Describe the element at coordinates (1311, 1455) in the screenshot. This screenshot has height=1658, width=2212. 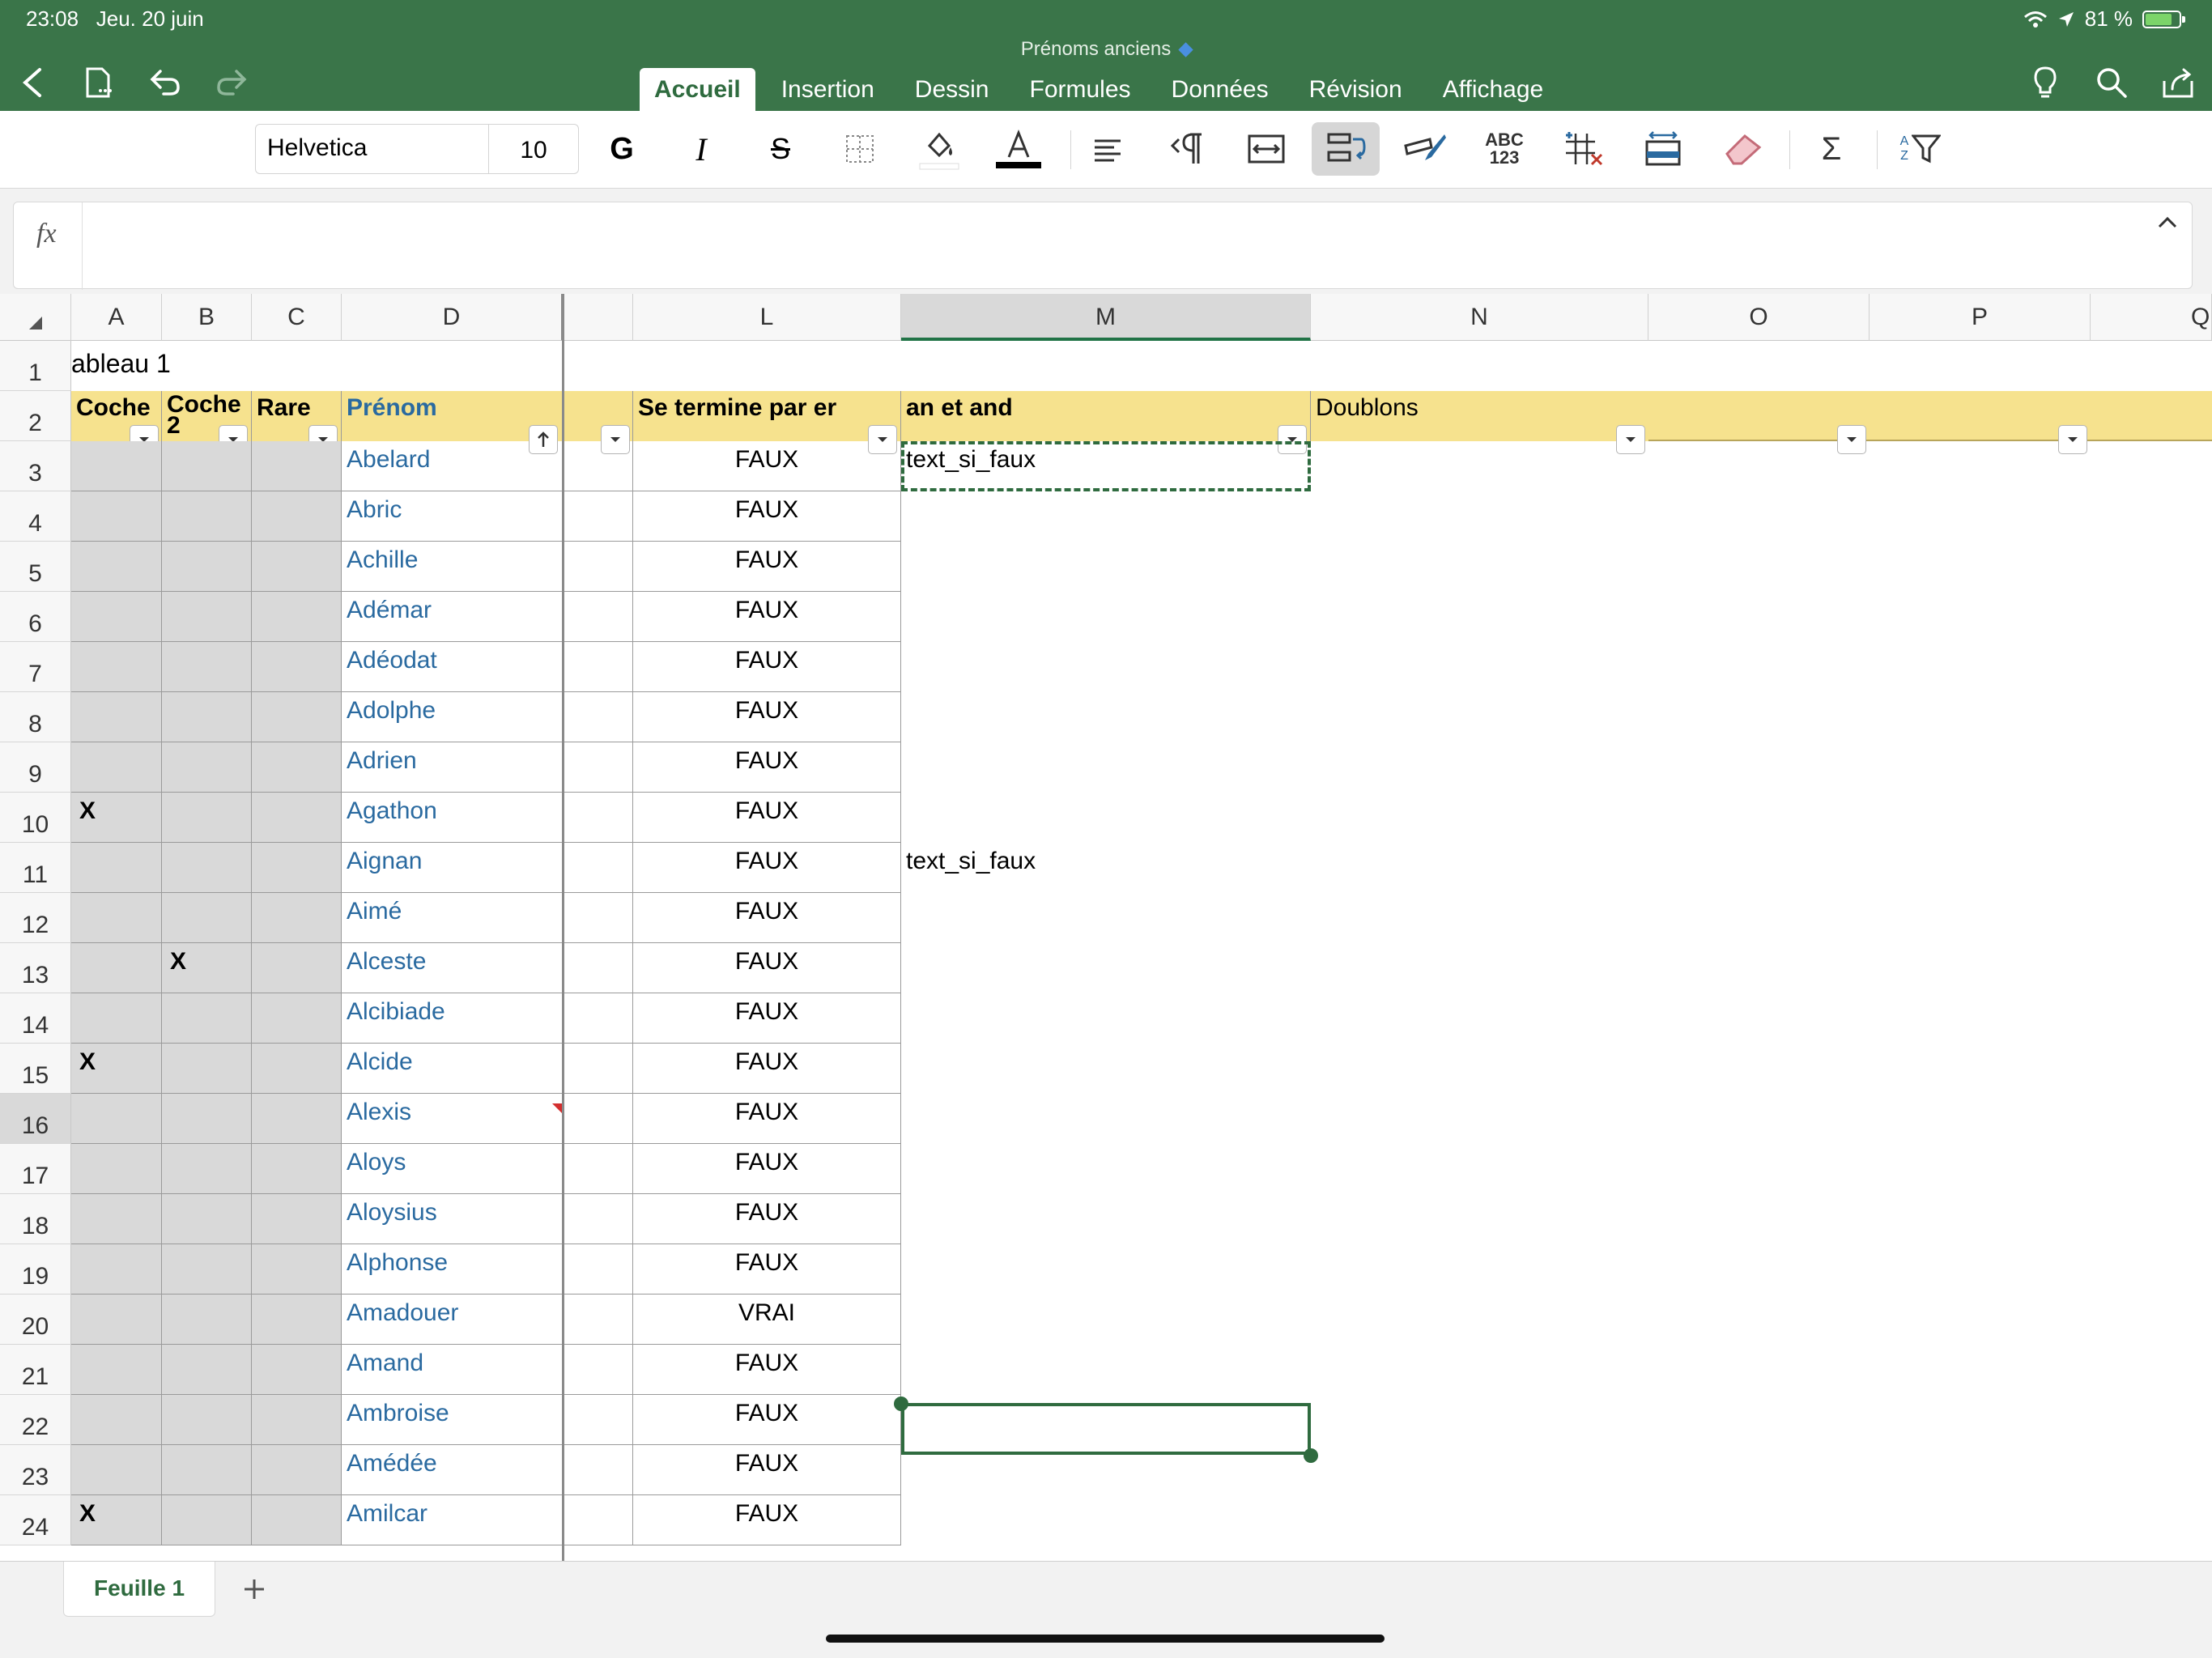
I see `selection-handle-bottom-right` at that location.